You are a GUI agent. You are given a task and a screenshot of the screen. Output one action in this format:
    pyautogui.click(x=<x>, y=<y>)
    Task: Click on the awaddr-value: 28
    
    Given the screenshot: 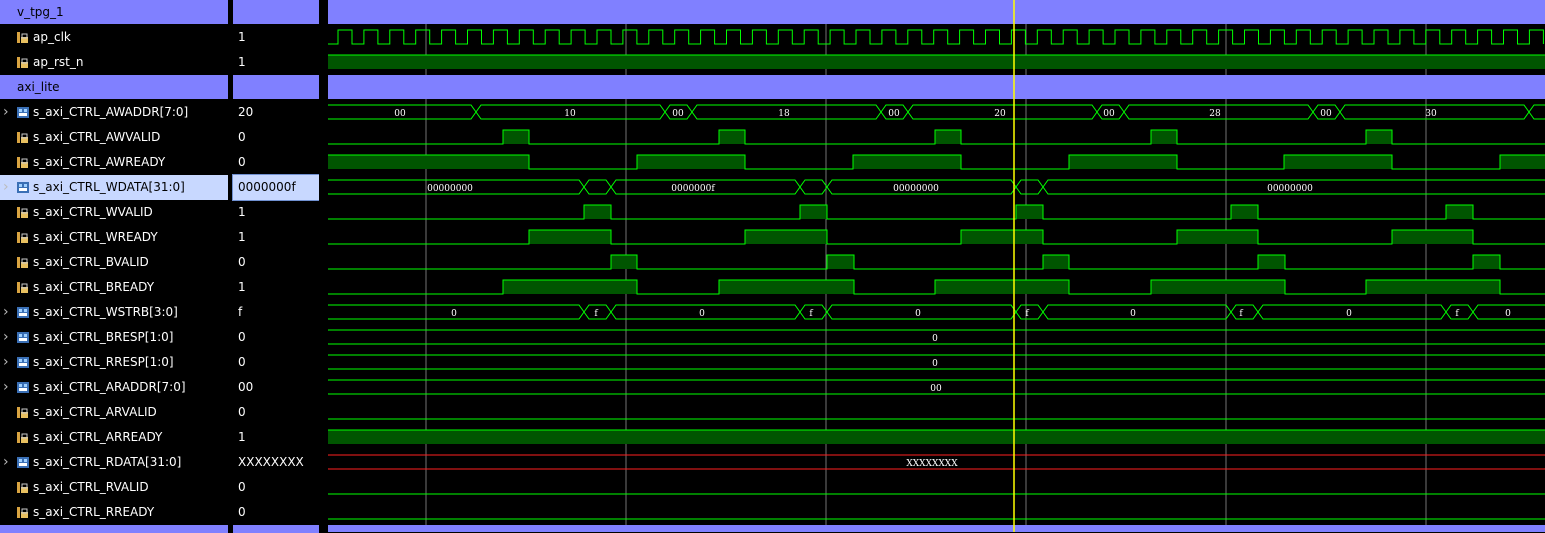 What is the action you would take?
    pyautogui.click(x=1215, y=114)
    